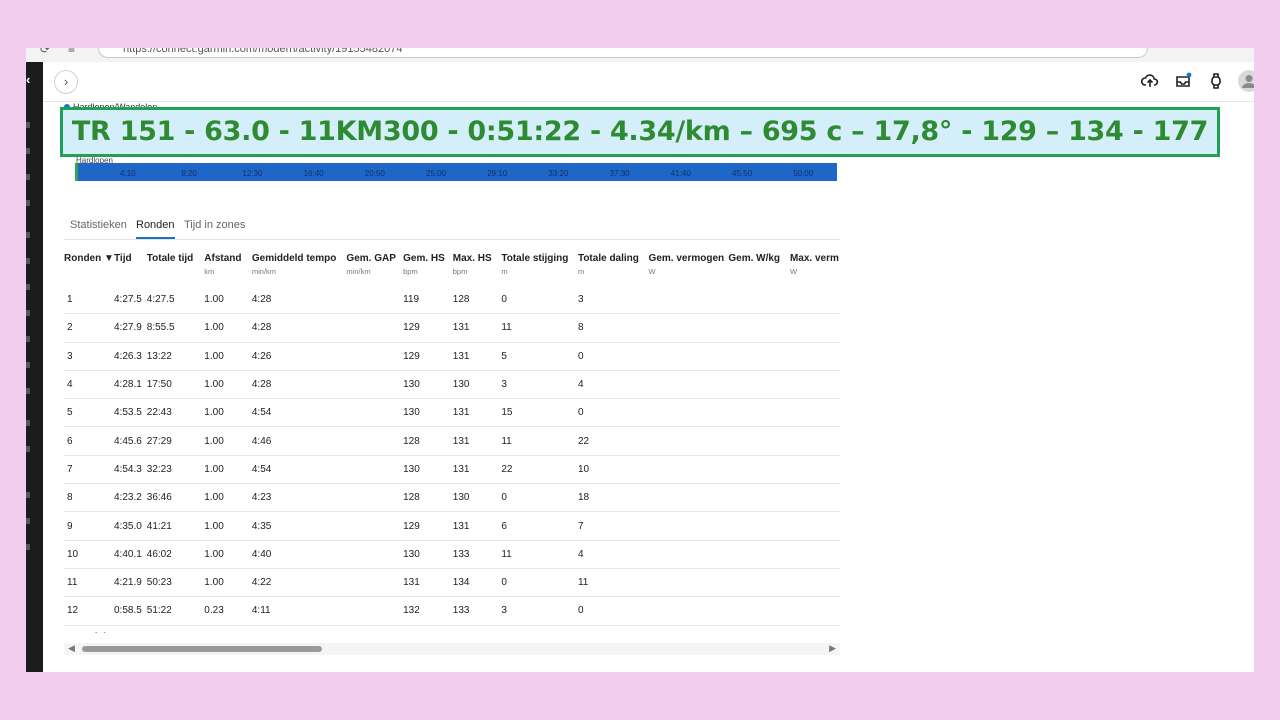 This screenshot has width=1280, height=720. I want to click on table-cell: 4:46, so click(299, 441).